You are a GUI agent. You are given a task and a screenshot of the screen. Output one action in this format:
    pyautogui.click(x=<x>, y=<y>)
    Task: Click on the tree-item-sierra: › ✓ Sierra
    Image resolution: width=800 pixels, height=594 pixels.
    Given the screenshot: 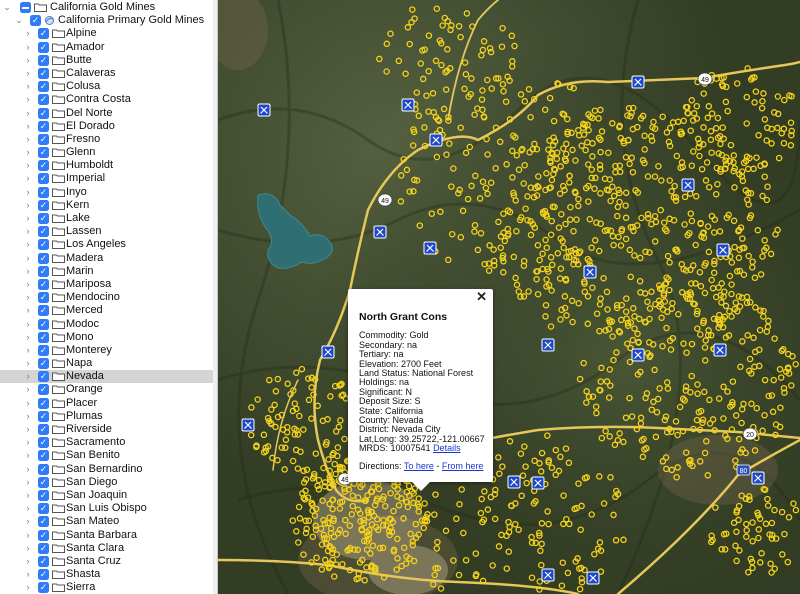 What is the action you would take?
    pyautogui.click(x=108, y=587)
    